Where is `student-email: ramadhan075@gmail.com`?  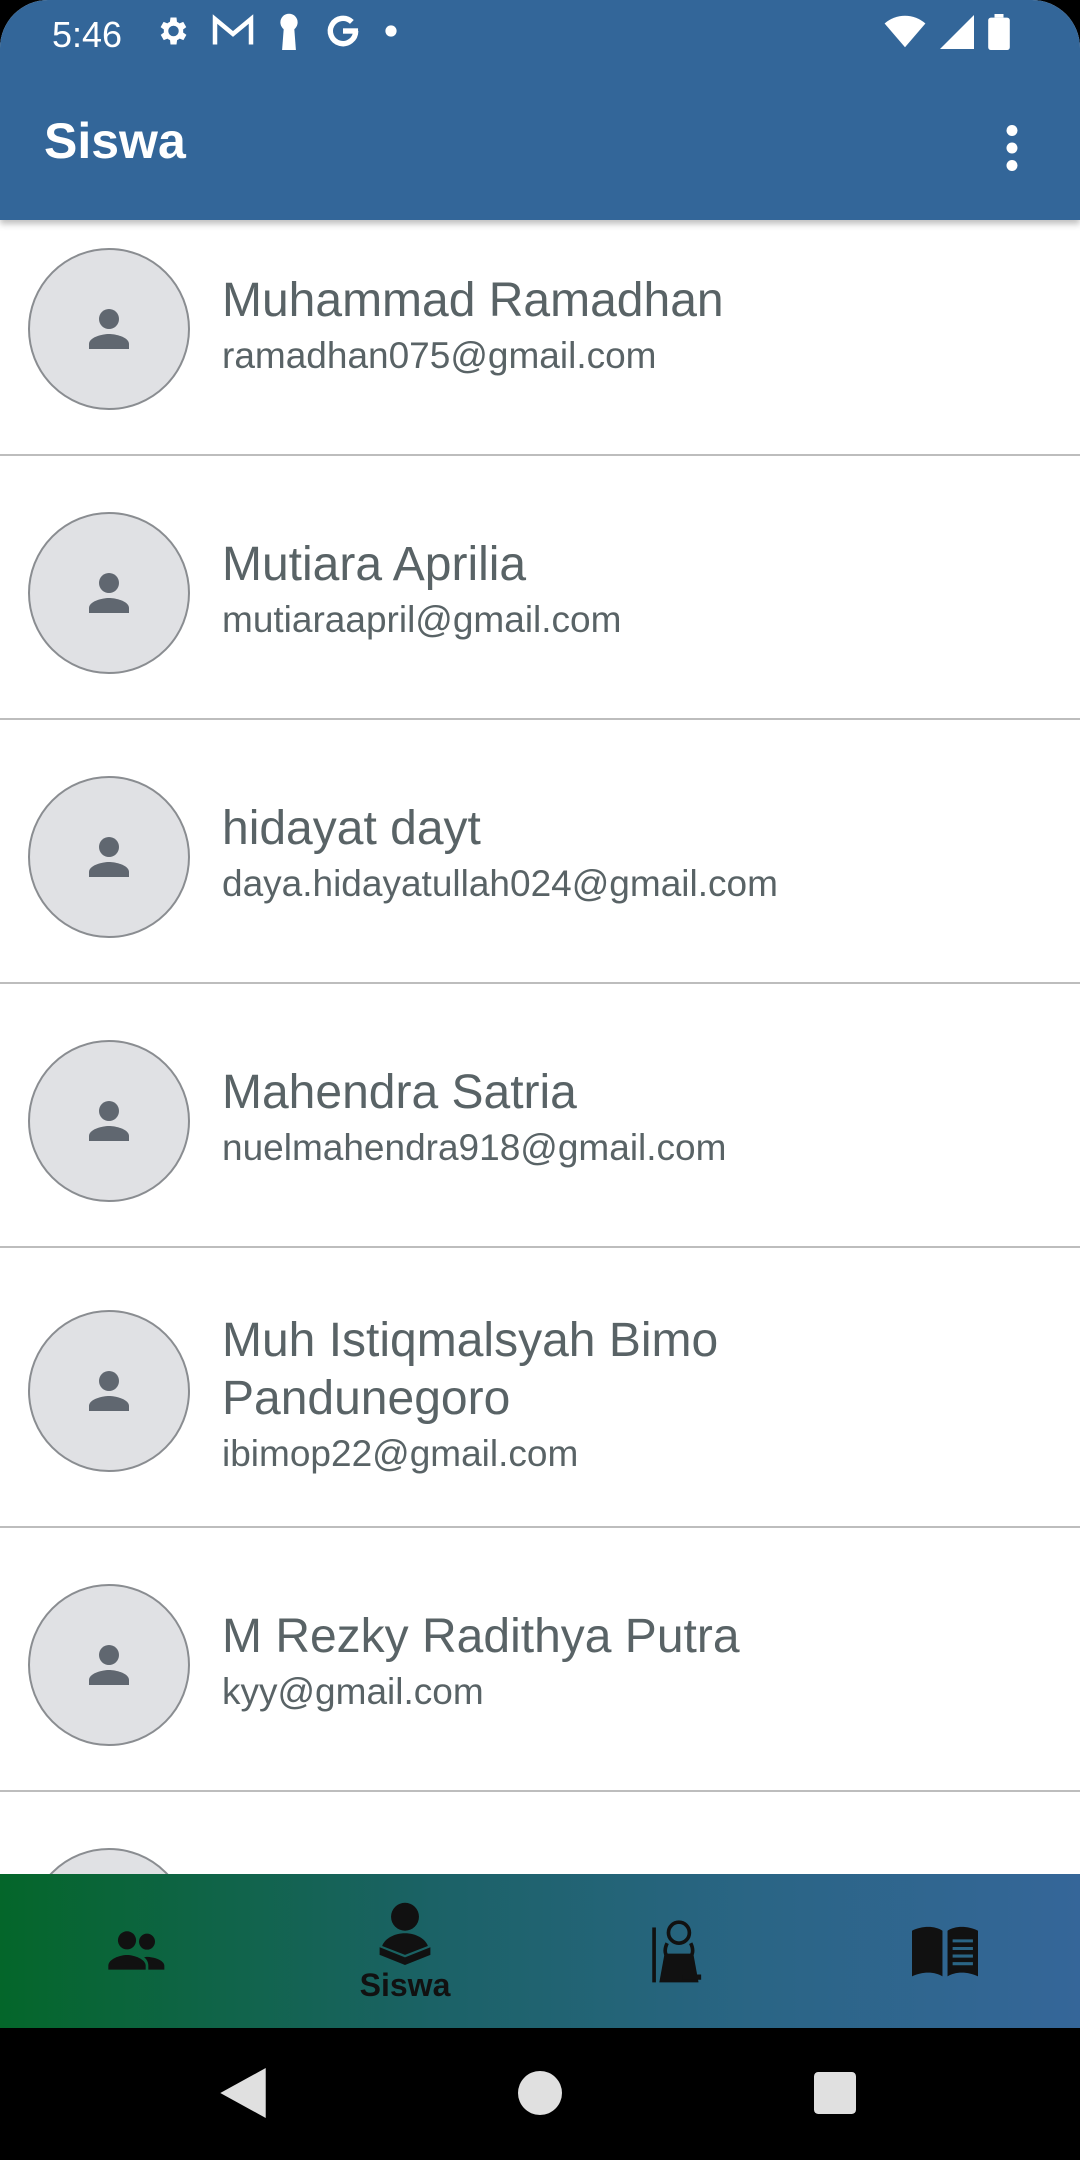 student-email: ramadhan075@gmail.com is located at coordinates (439, 355).